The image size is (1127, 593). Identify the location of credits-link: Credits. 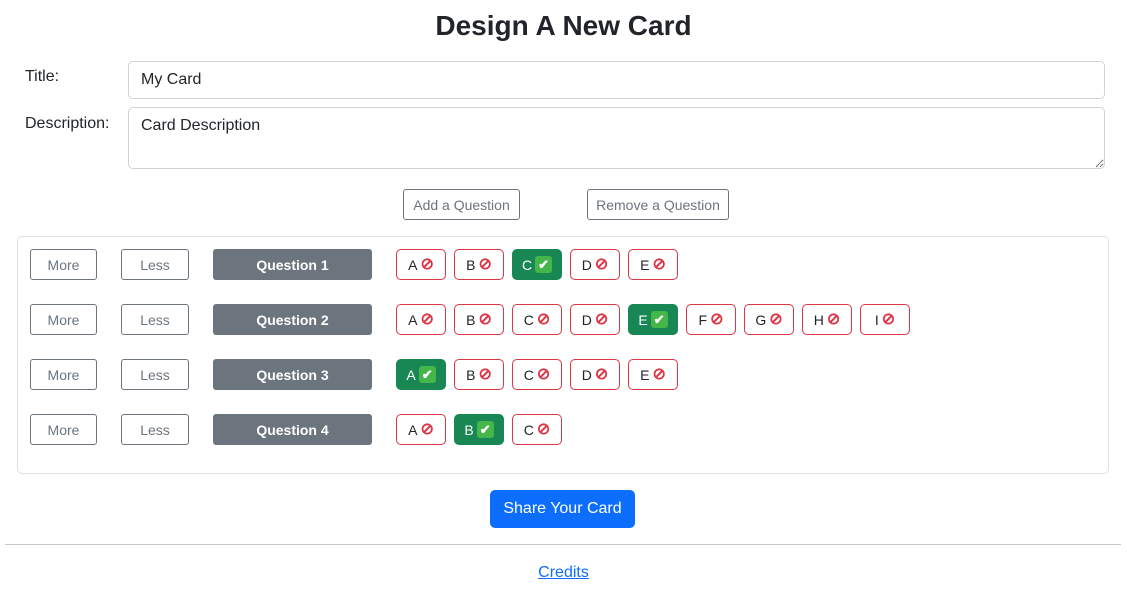
(563, 573).